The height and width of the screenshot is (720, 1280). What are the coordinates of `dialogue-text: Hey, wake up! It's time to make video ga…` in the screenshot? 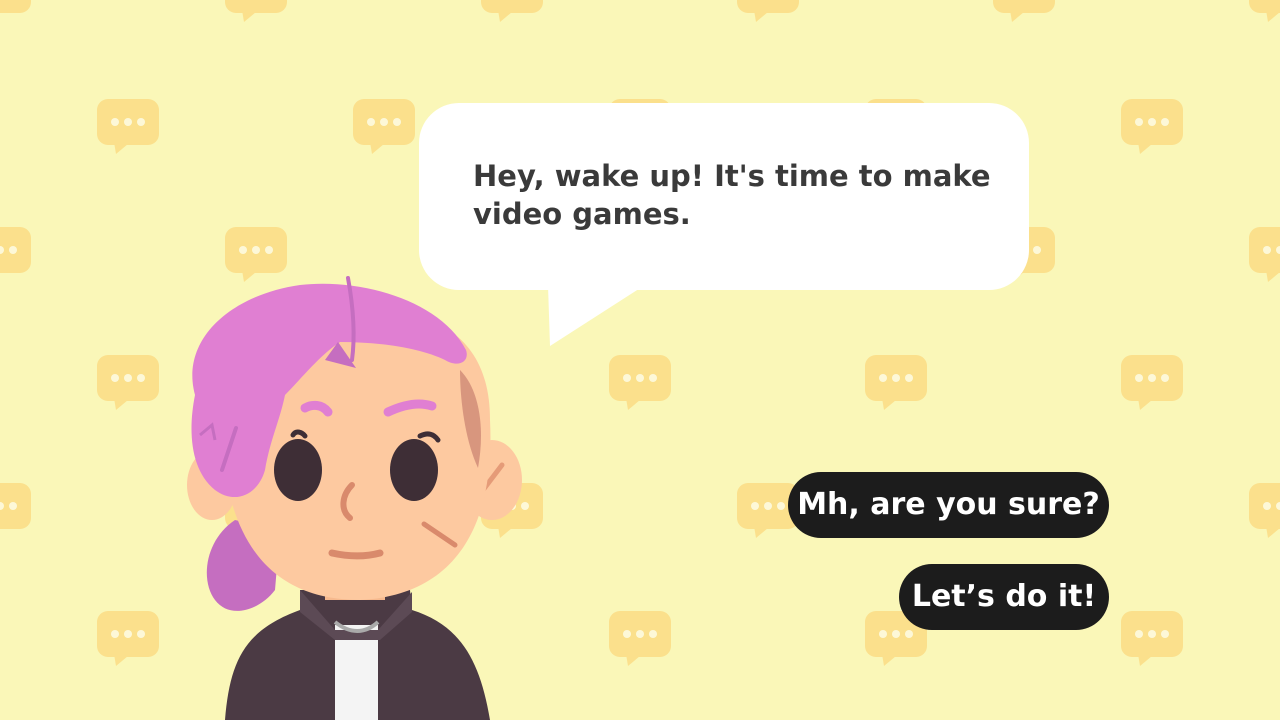 It's located at (732, 195).